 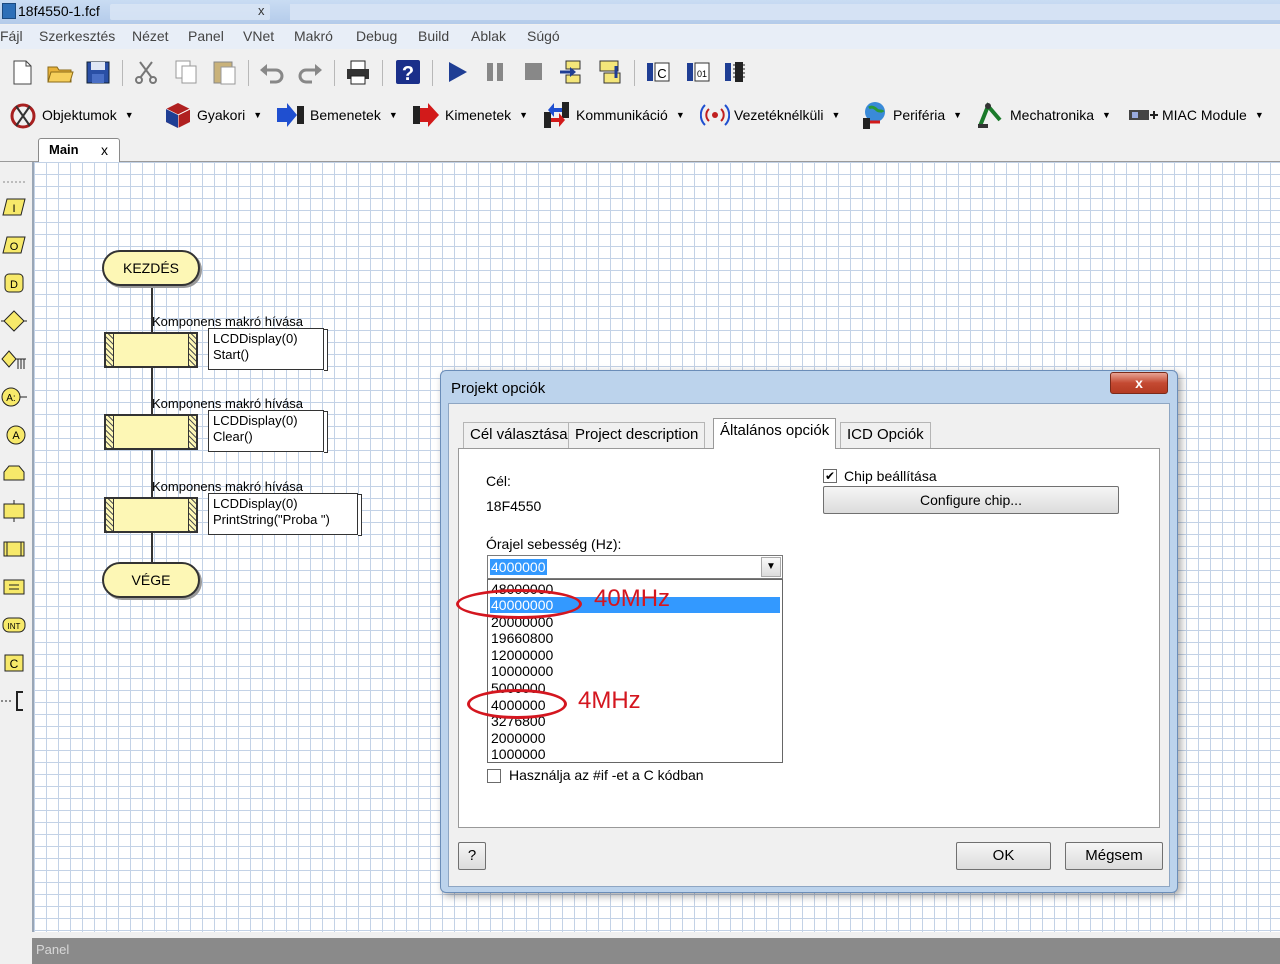 I want to click on menu-debug: Debug, so click(x=376, y=36).